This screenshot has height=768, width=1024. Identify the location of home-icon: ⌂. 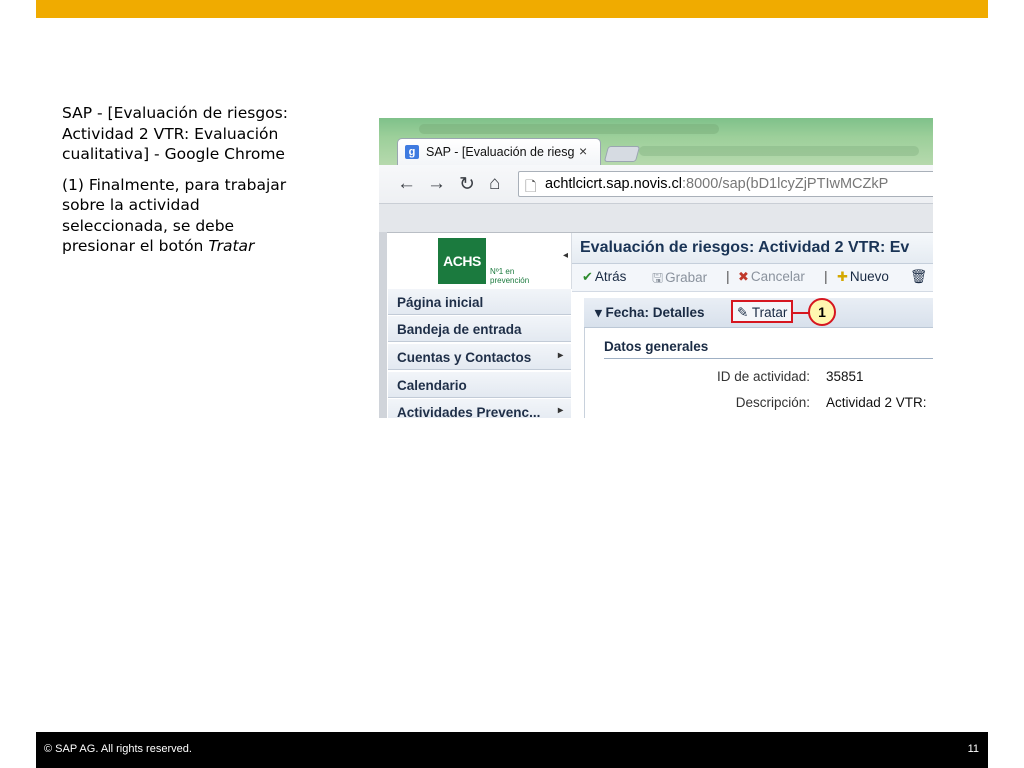
(494, 184).